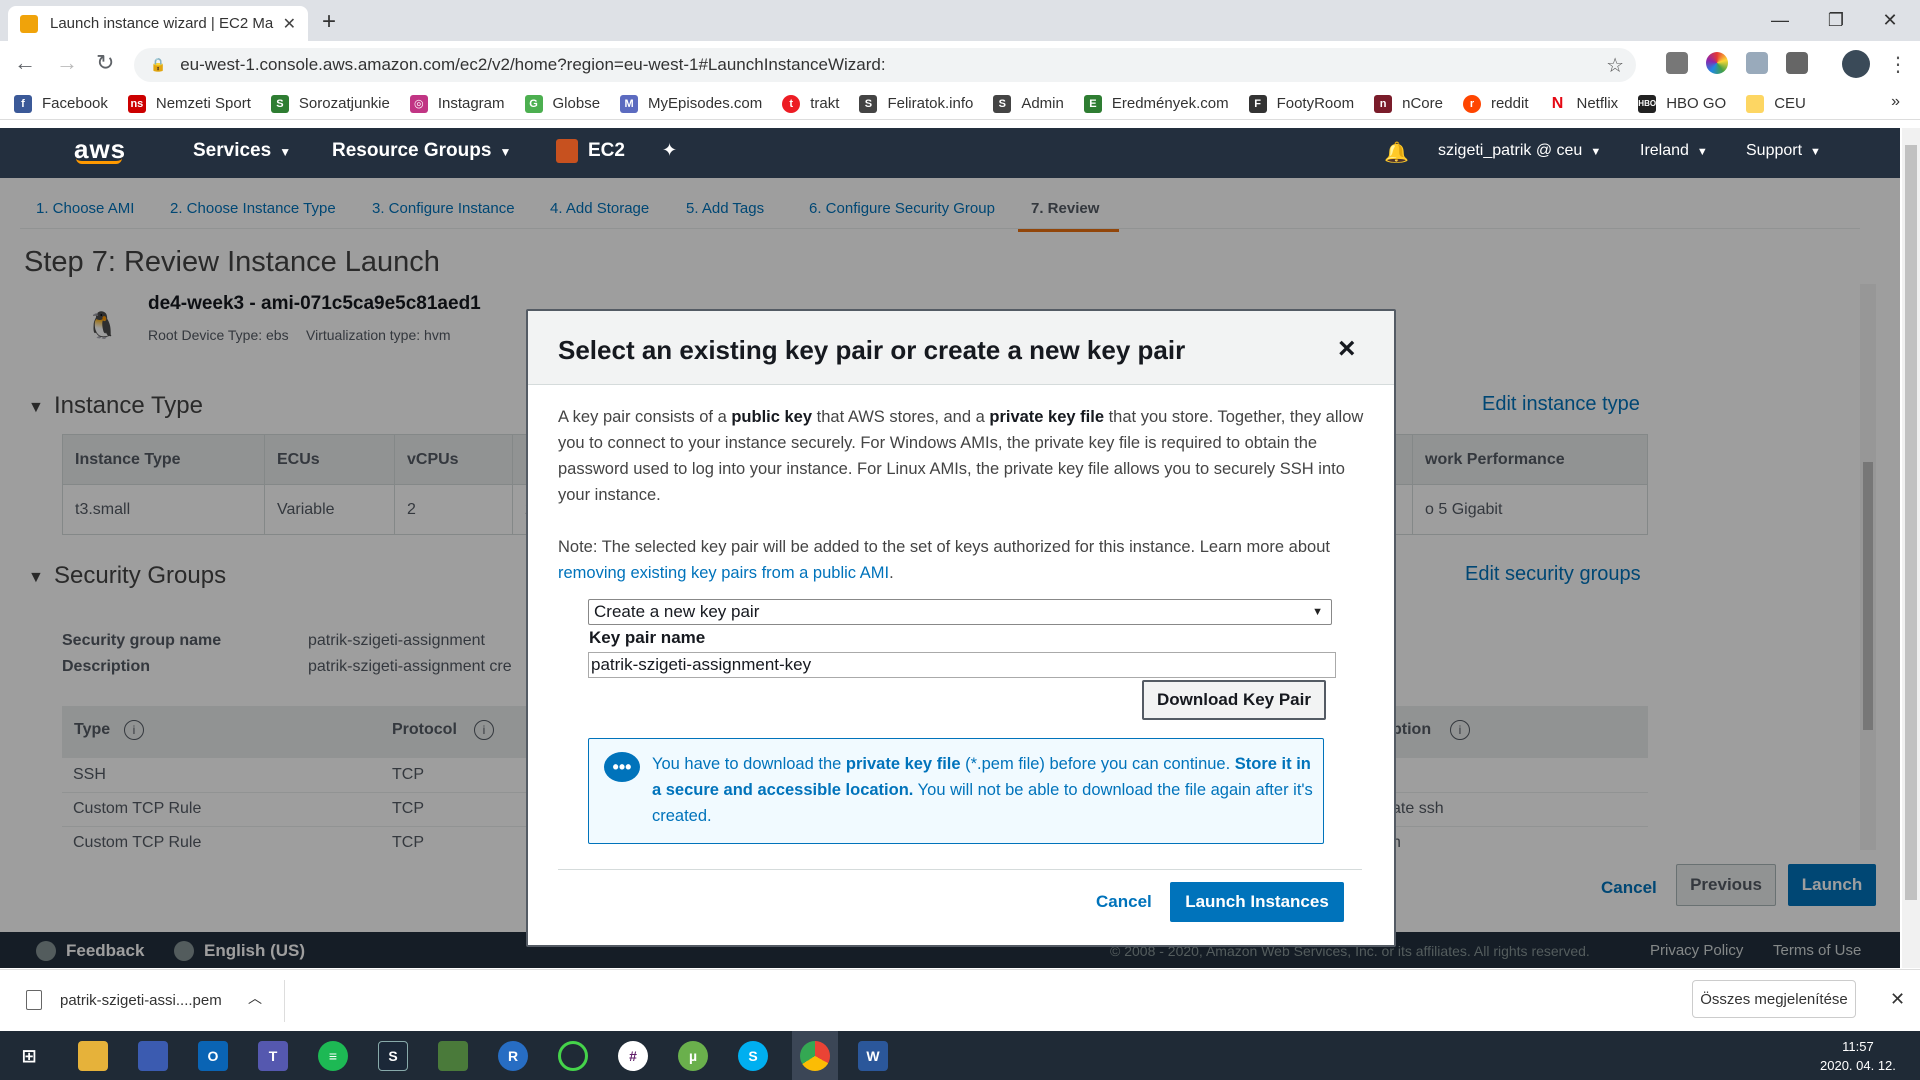  What do you see at coordinates (1156, 103) in the screenshot?
I see `bookmark-item: E Eredmények.com` at bounding box center [1156, 103].